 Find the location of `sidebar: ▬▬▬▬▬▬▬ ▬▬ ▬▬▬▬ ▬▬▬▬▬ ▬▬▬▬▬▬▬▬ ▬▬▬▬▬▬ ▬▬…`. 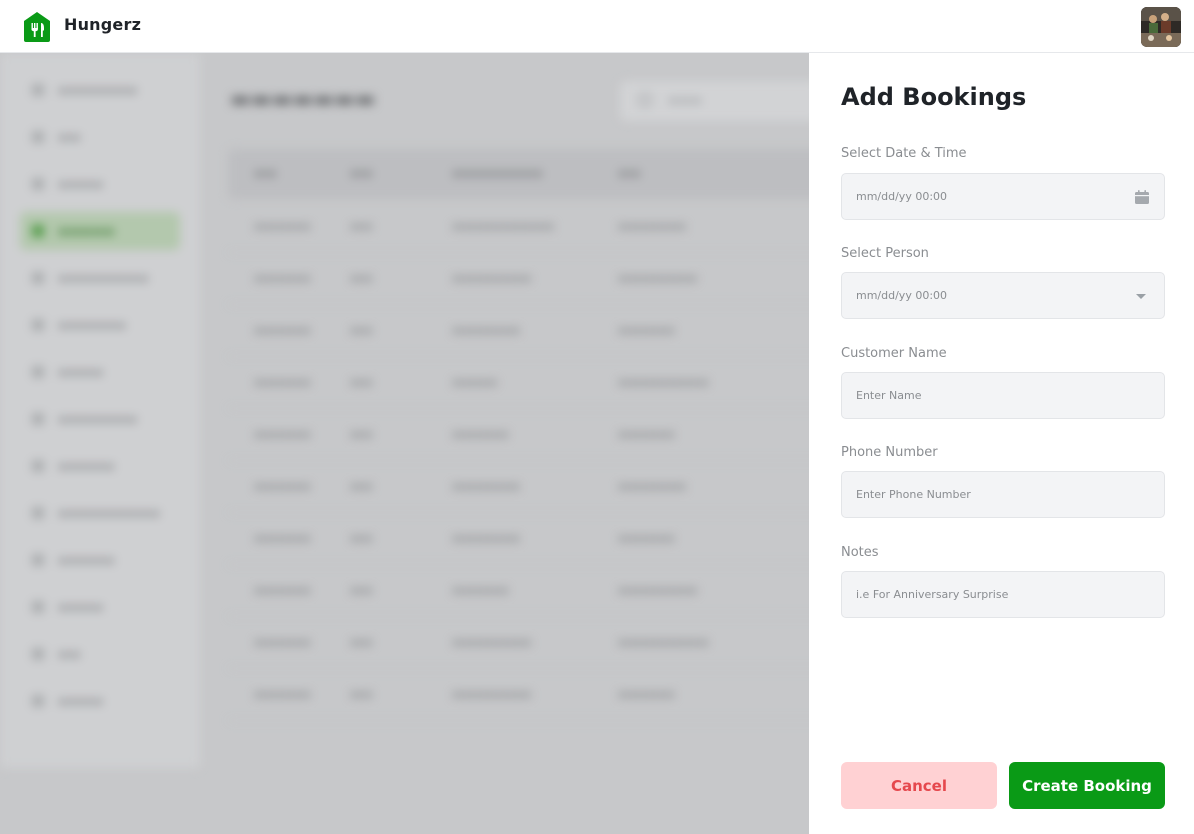

sidebar: ▬▬▬▬▬▬▬ ▬▬ ▬▬▬▬ ▬▬▬▬▬ ▬▬▬▬▬▬▬▬ ▬▬▬▬▬▬ ▬▬… is located at coordinates (100, 410).